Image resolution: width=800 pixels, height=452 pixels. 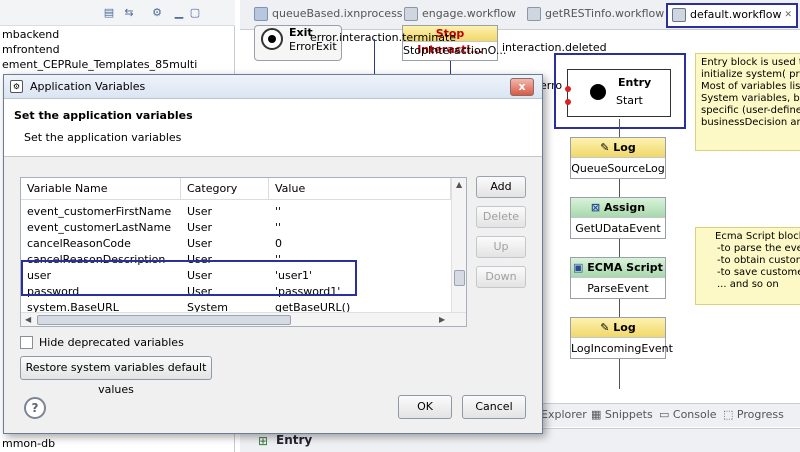 What do you see at coordinates (618, 208) in the screenshot?
I see `node-title: ⊠ Assign` at bounding box center [618, 208].